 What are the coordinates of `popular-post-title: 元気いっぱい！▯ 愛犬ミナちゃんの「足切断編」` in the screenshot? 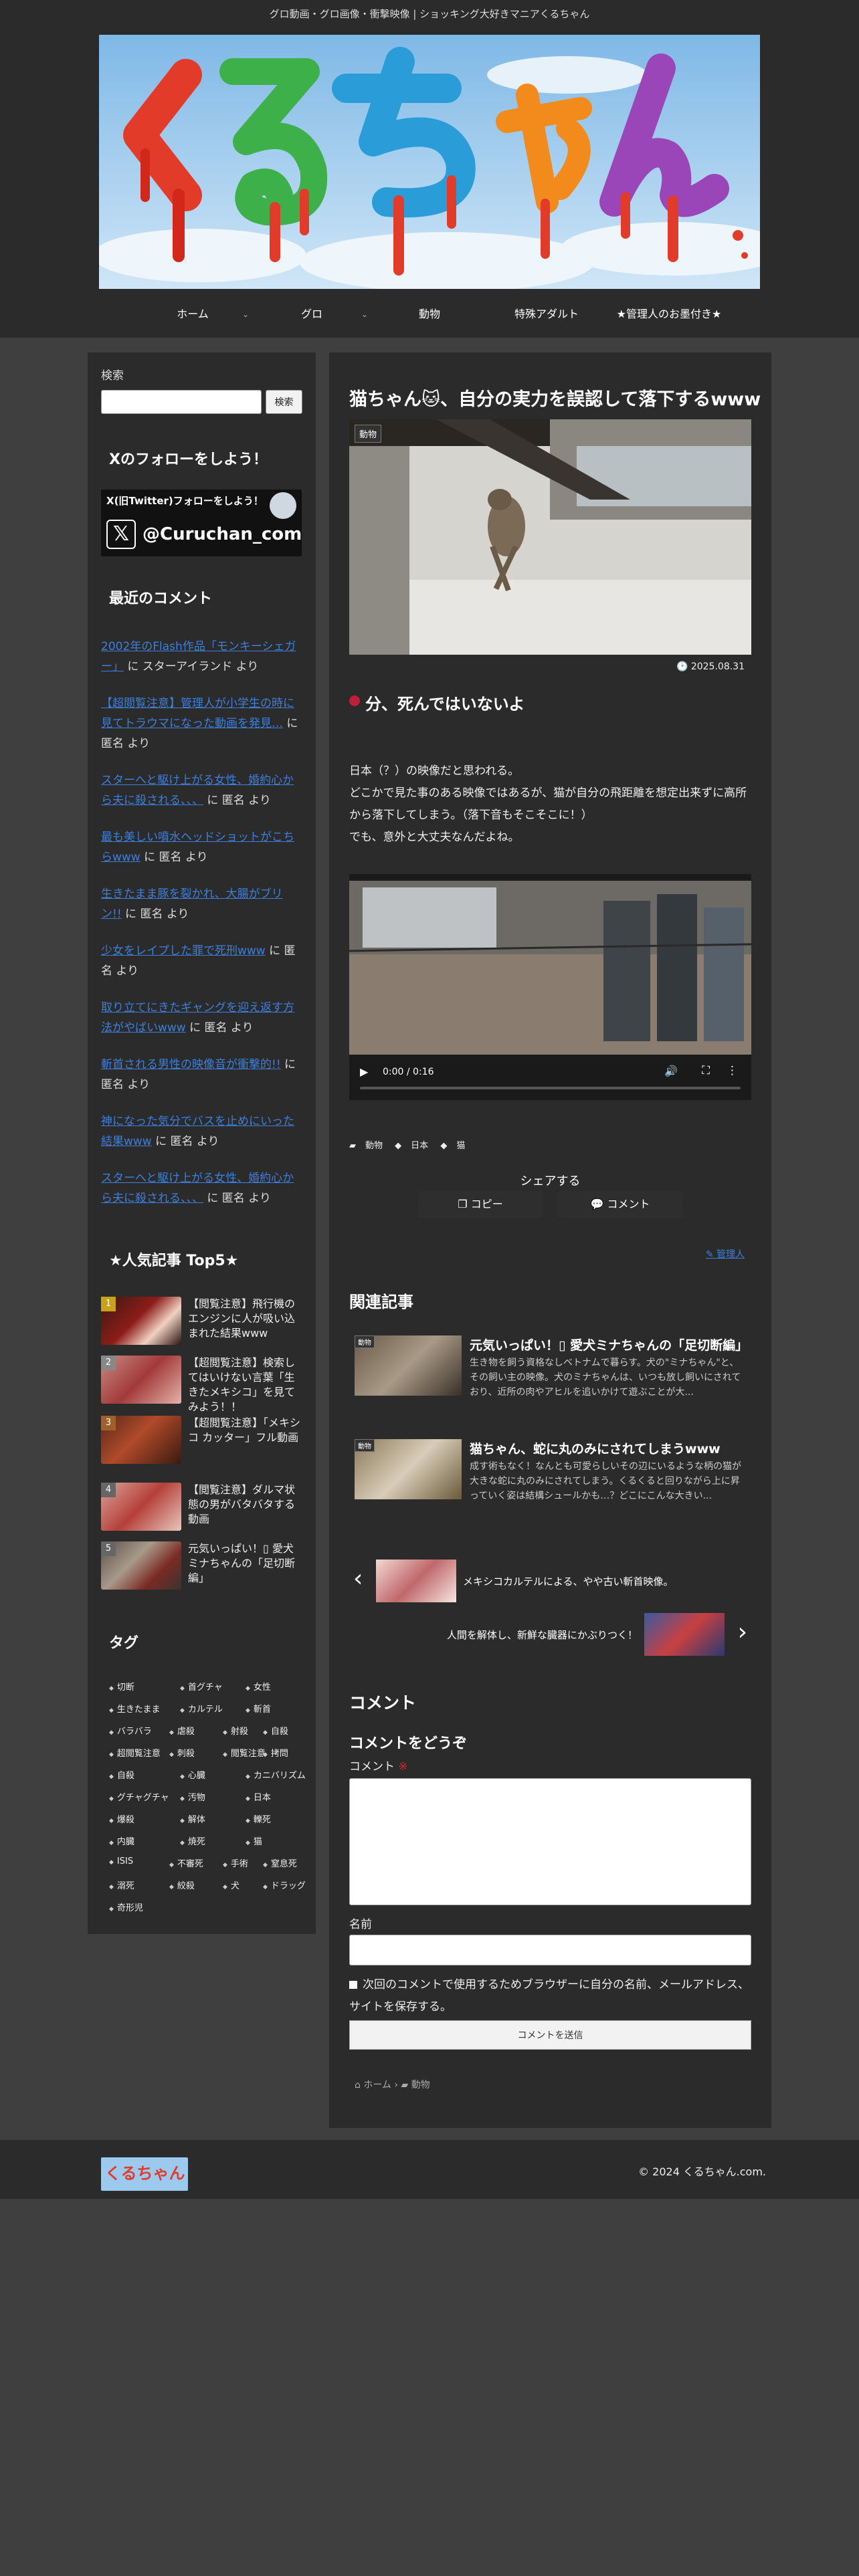 It's located at (245, 1564).